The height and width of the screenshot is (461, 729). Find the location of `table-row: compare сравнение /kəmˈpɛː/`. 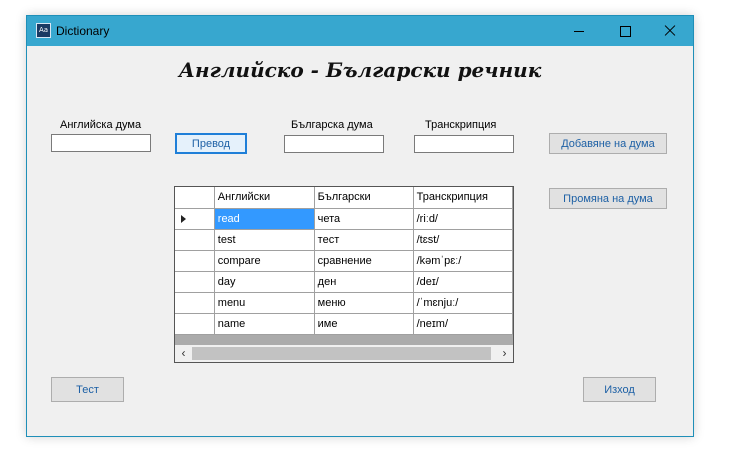

table-row: compare сравнение /kəmˈpɛː/ is located at coordinates (344, 261).